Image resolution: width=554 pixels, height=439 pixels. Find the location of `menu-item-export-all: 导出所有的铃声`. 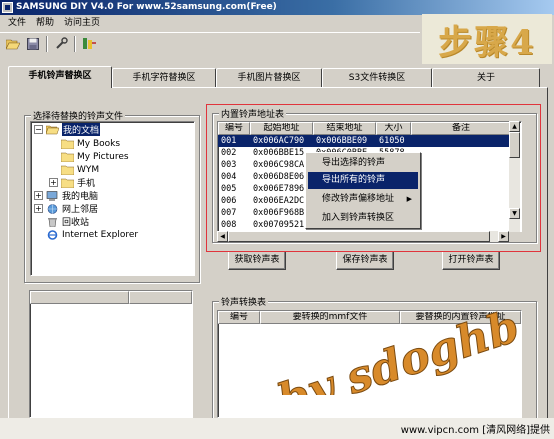

menu-item-export-all: 导出所有的铃声 is located at coordinates (363, 180).